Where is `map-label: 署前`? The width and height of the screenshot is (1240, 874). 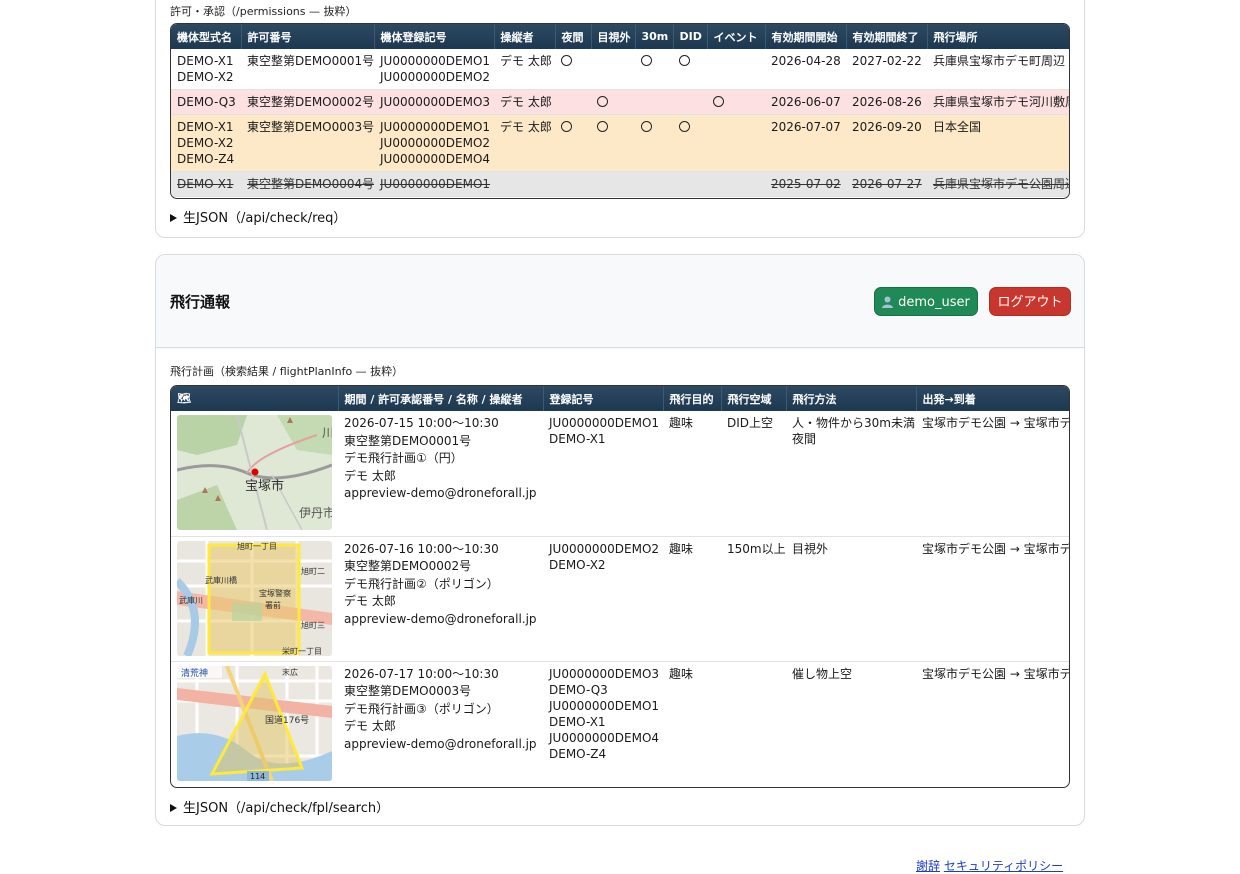 map-label: 署前 is located at coordinates (273, 605).